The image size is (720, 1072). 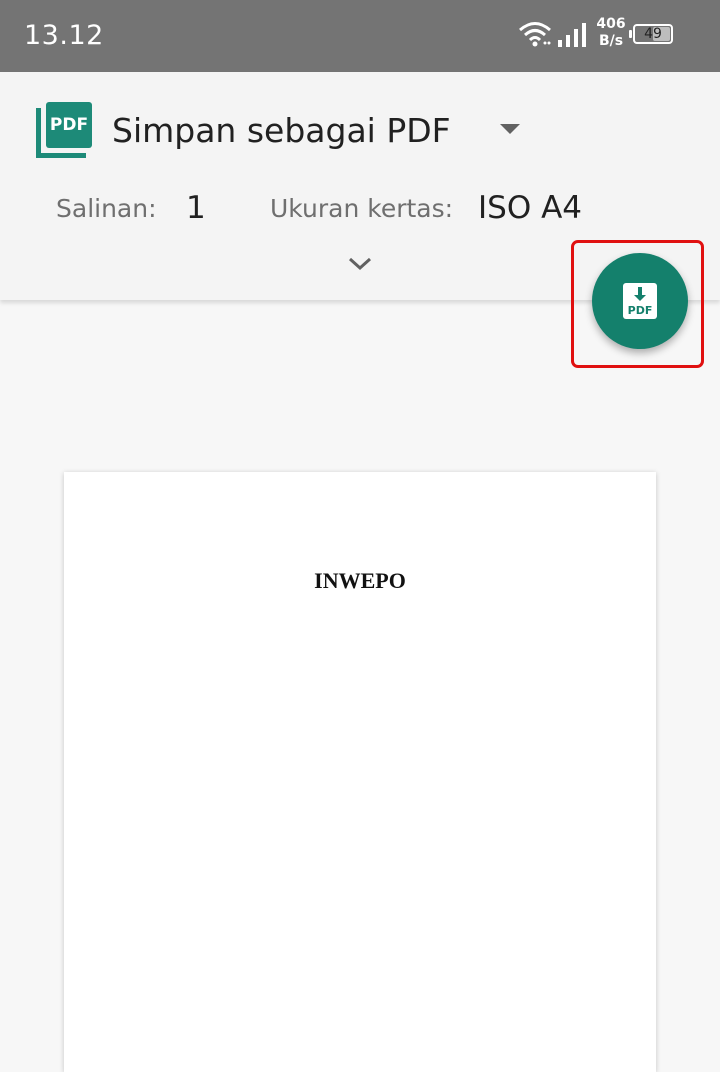 I want to click on copies-value: 1, so click(x=196, y=208).